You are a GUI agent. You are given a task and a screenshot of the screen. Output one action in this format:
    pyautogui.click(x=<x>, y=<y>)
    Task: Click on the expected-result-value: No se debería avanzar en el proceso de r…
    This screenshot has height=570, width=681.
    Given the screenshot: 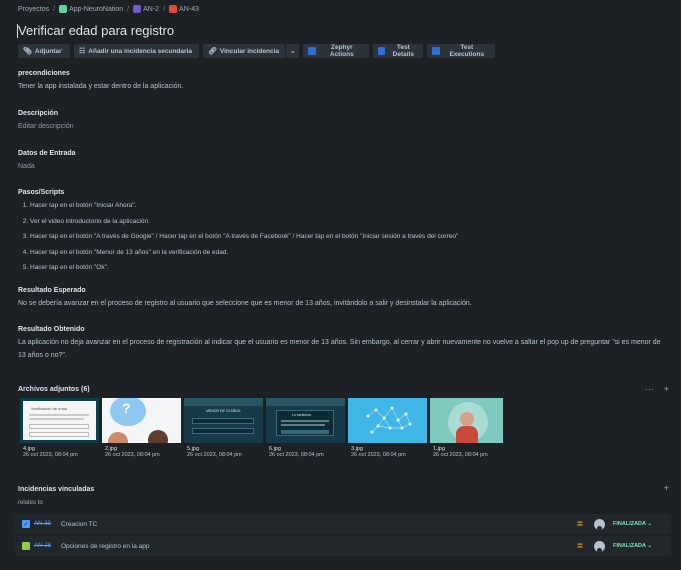 What is the action you would take?
    pyautogui.click(x=342, y=303)
    